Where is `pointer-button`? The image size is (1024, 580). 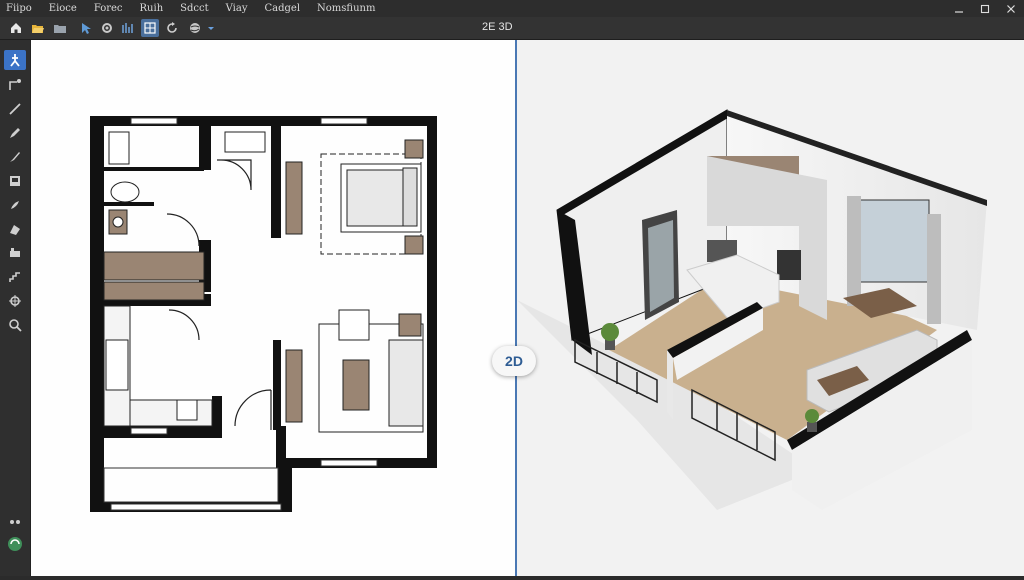 pointer-button is located at coordinates (86, 28).